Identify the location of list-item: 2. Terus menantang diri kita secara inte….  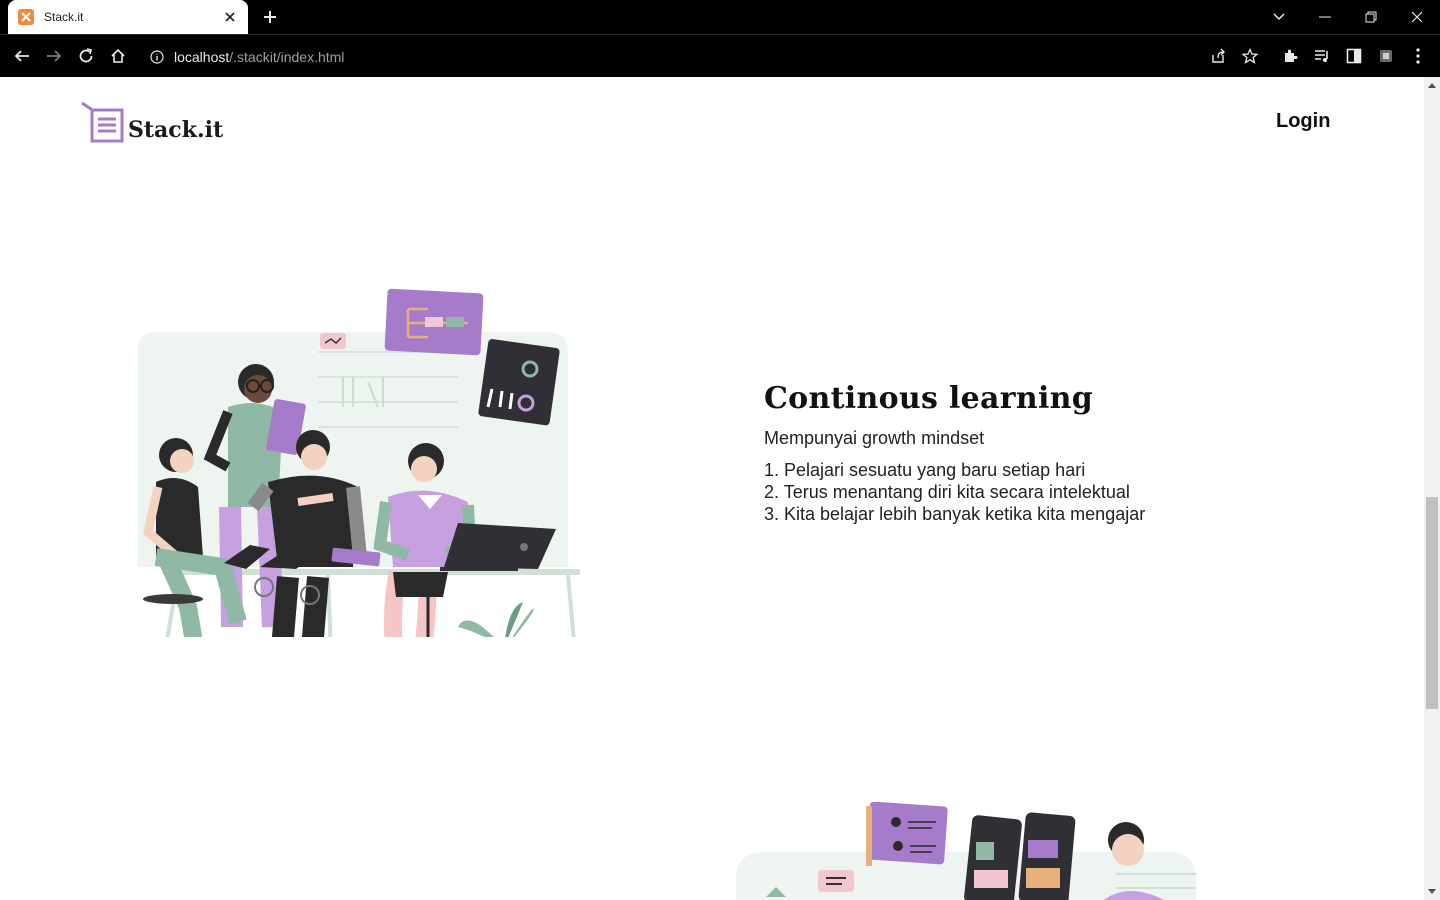
(947, 492).